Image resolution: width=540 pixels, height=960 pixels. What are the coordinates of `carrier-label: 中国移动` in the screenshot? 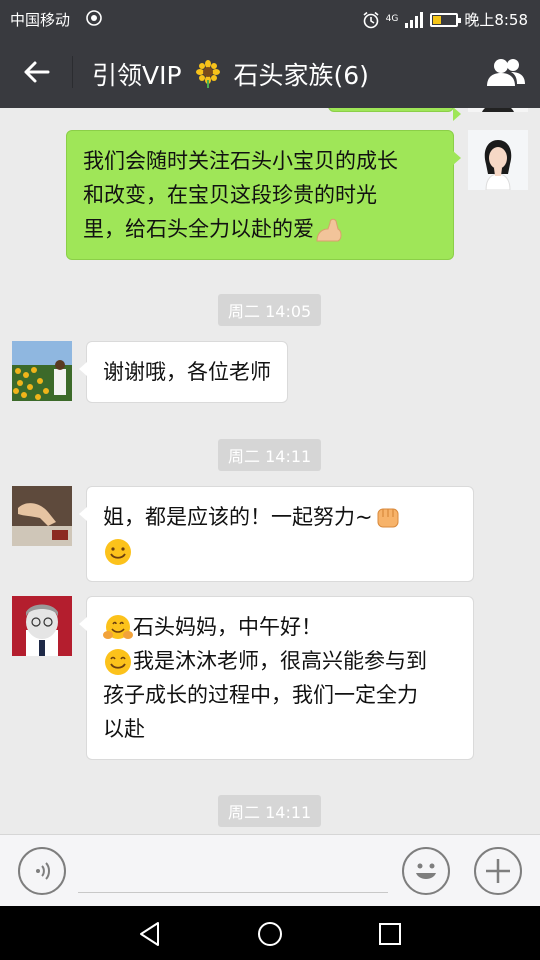 It's located at (40, 20).